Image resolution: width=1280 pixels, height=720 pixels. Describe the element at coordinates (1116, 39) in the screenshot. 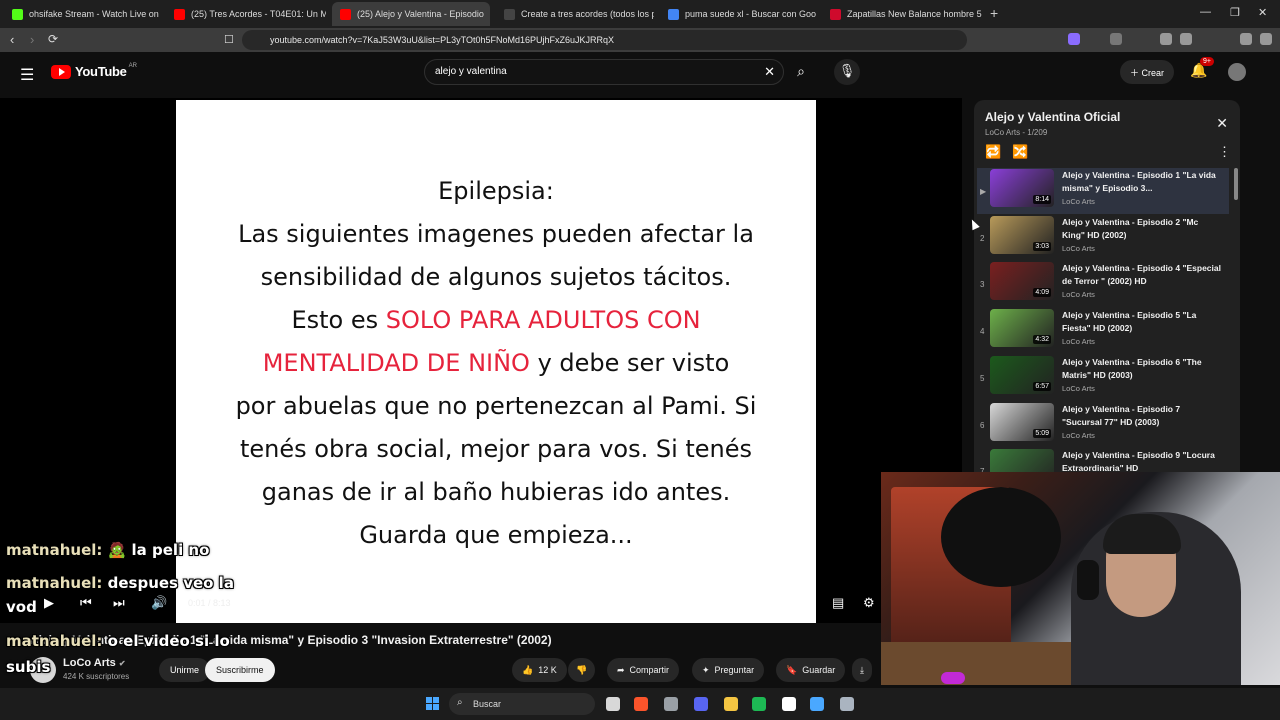

I see `extensions-puzzle-icon` at that location.